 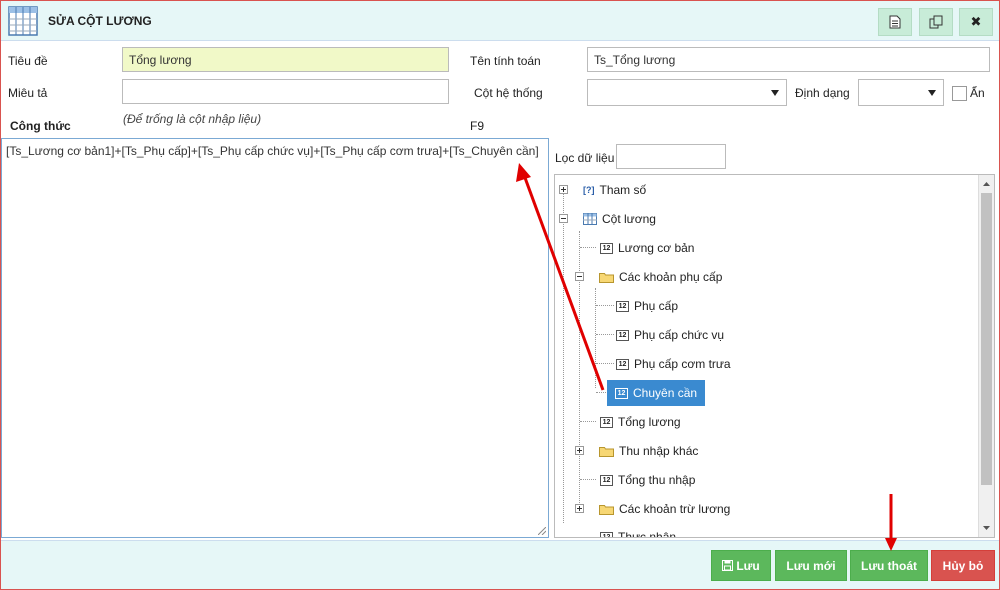 I want to click on dialog-titlebar: SỬA CỘT LƯƠNG ✖, so click(x=500, y=21).